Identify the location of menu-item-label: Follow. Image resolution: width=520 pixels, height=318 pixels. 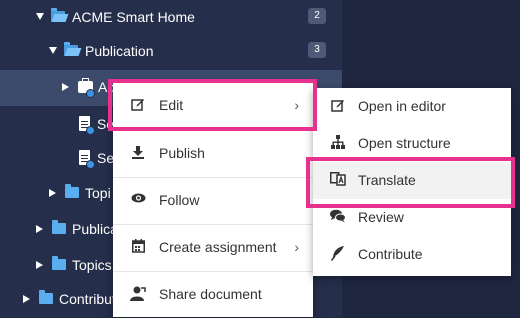
(179, 200).